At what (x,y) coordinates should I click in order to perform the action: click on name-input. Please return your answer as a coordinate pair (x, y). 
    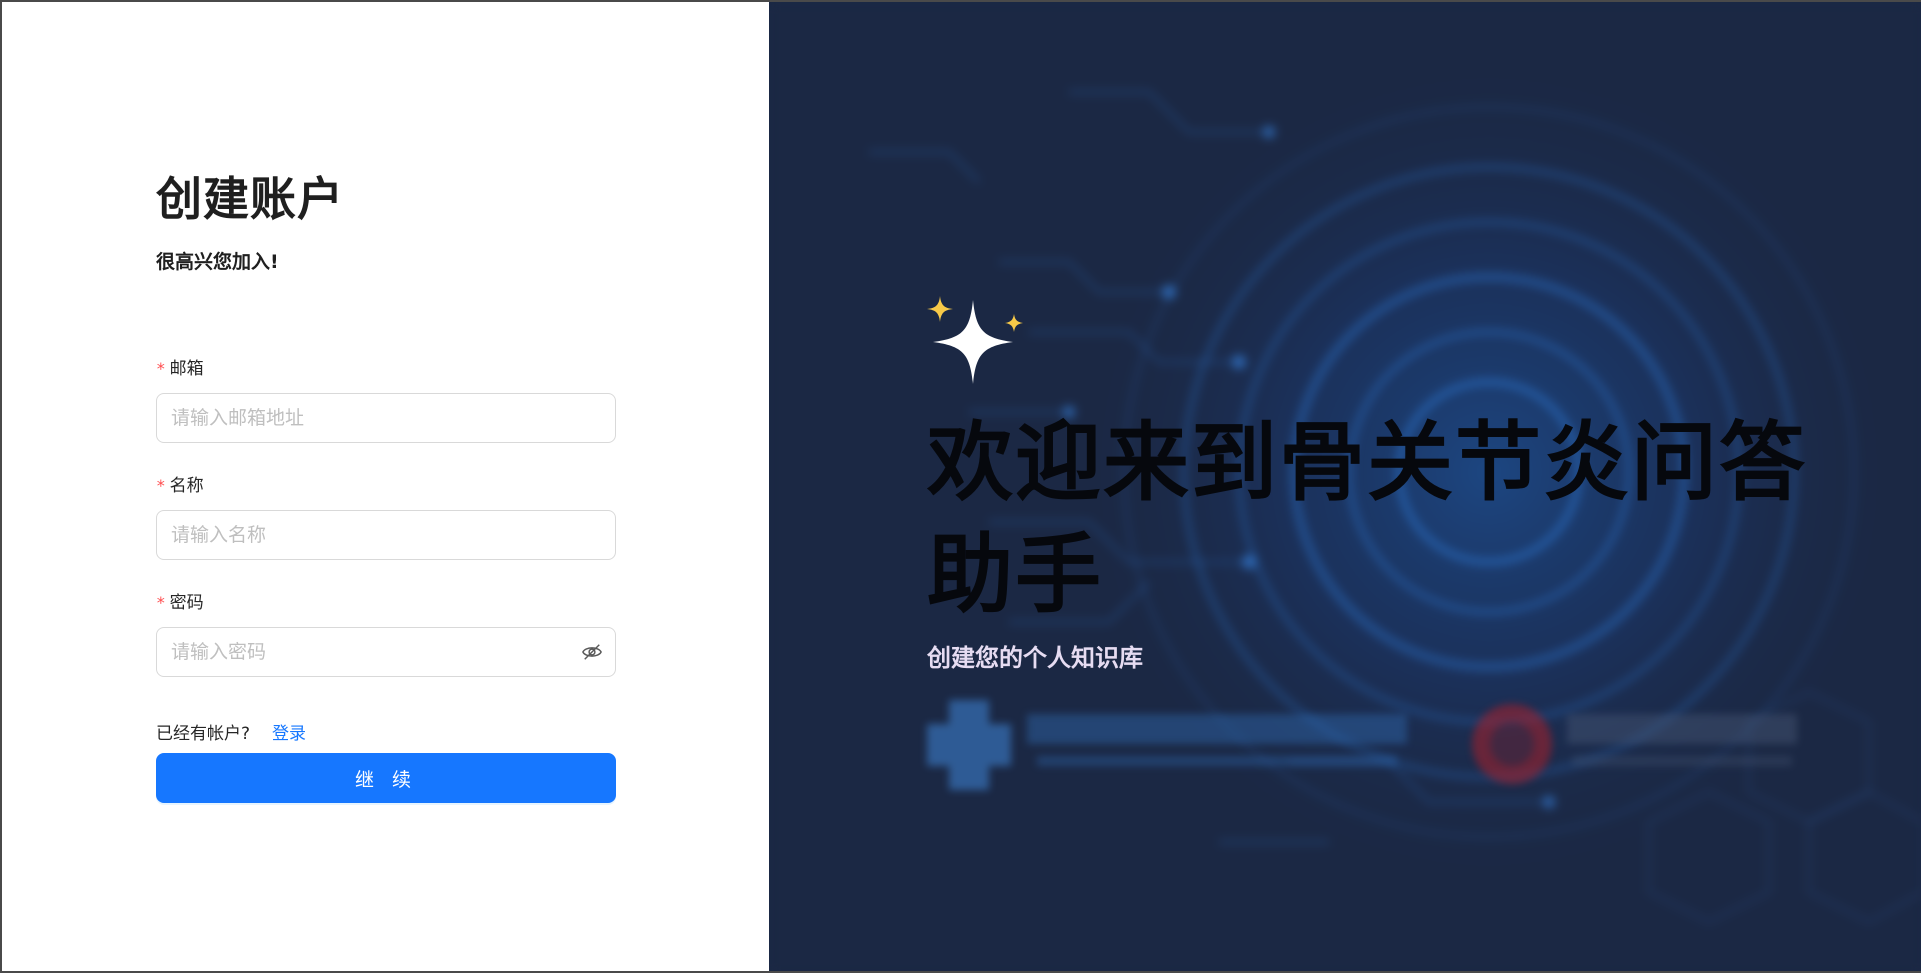
    Looking at the image, I should click on (371, 535).